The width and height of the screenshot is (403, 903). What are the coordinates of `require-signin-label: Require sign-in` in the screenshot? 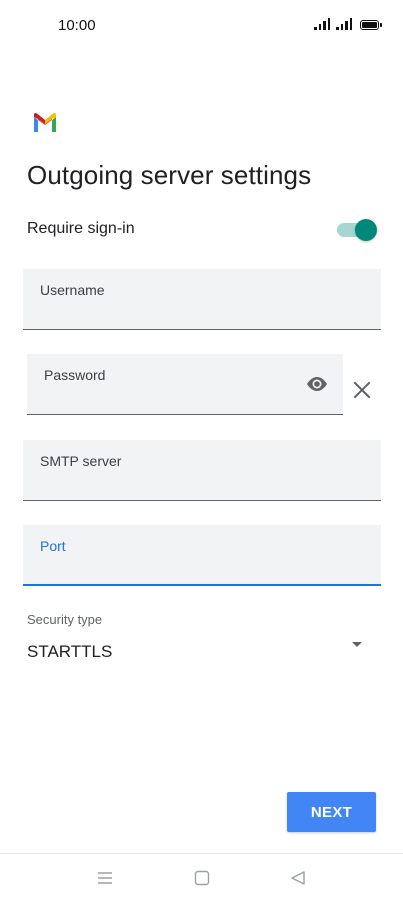 It's located at (81, 228).